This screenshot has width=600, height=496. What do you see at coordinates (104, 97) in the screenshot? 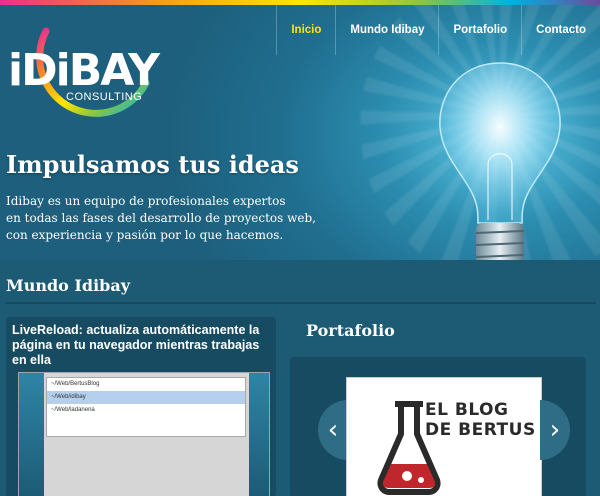
I see `logo-subtitle: CONSULTING` at bounding box center [104, 97].